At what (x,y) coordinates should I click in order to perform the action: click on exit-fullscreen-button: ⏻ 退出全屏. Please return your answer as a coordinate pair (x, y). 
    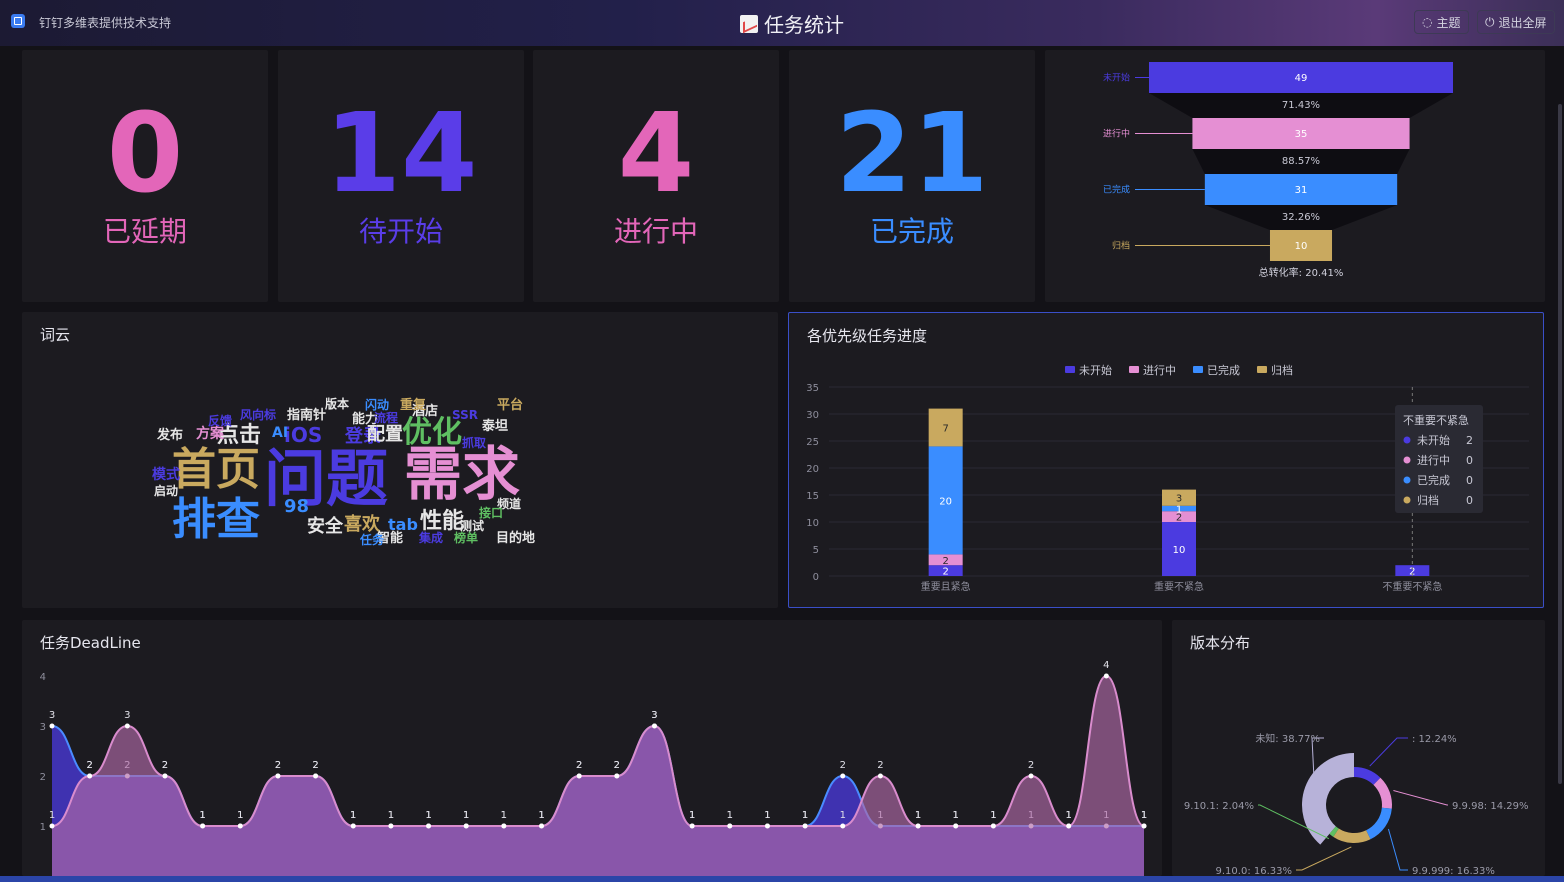
    Looking at the image, I should click on (1516, 22).